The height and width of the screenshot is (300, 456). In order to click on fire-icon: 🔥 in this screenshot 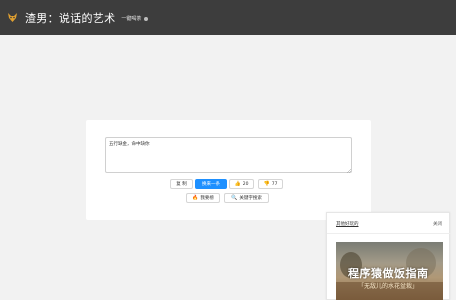, I will do `click(195, 197)`.